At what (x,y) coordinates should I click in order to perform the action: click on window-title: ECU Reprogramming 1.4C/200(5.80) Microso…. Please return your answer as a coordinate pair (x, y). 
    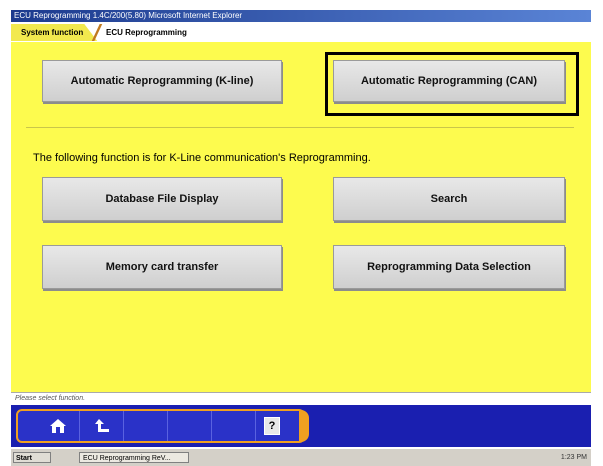
    Looking at the image, I should click on (301, 16).